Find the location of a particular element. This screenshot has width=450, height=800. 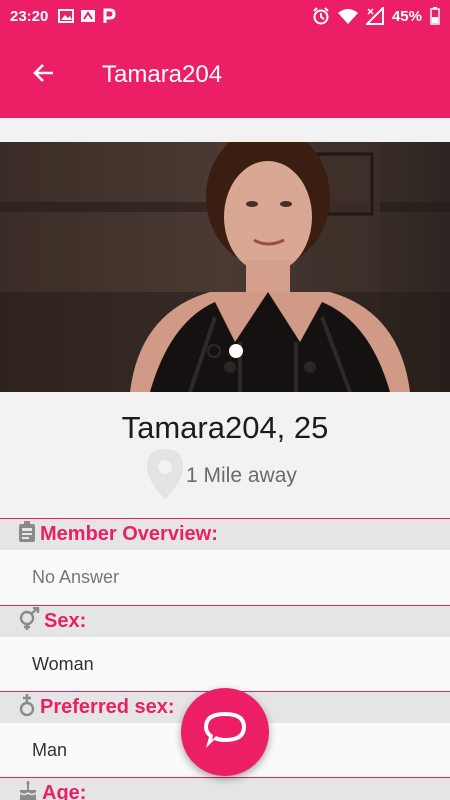

member-overview-header: Member Overview: is located at coordinates (225, 534).